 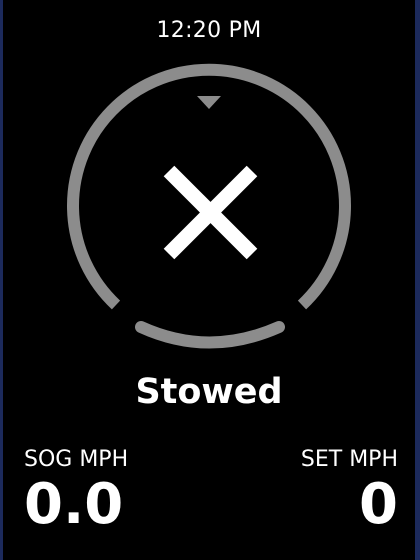 I want to click on x-mark-icon, so click(x=210, y=212).